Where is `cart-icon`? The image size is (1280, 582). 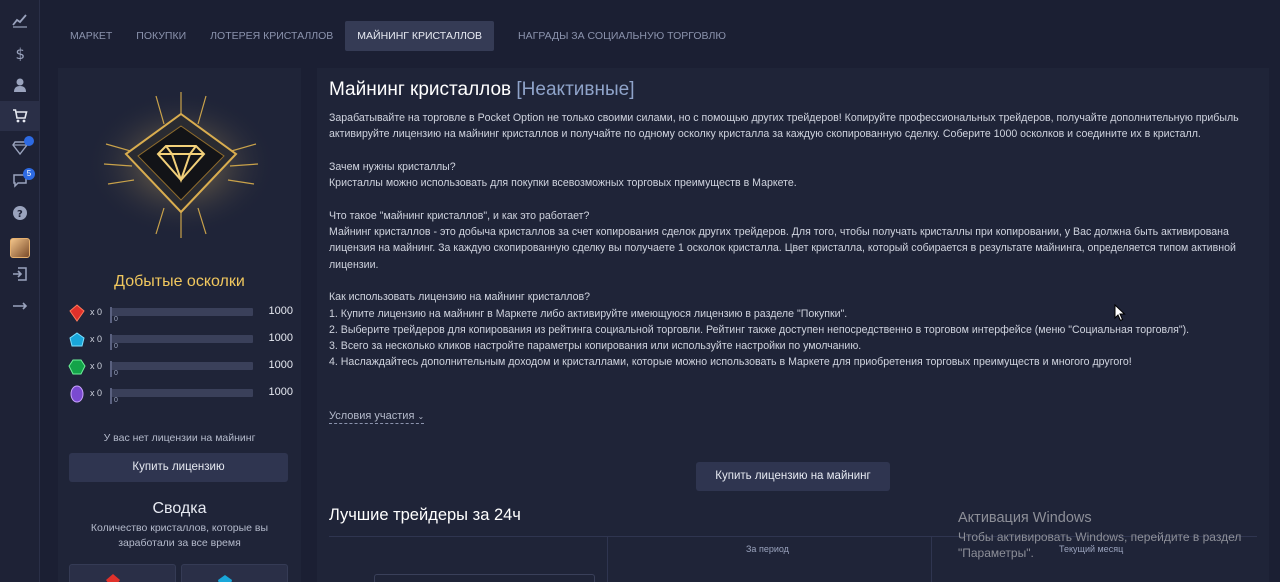
cart-icon is located at coordinates (20, 116).